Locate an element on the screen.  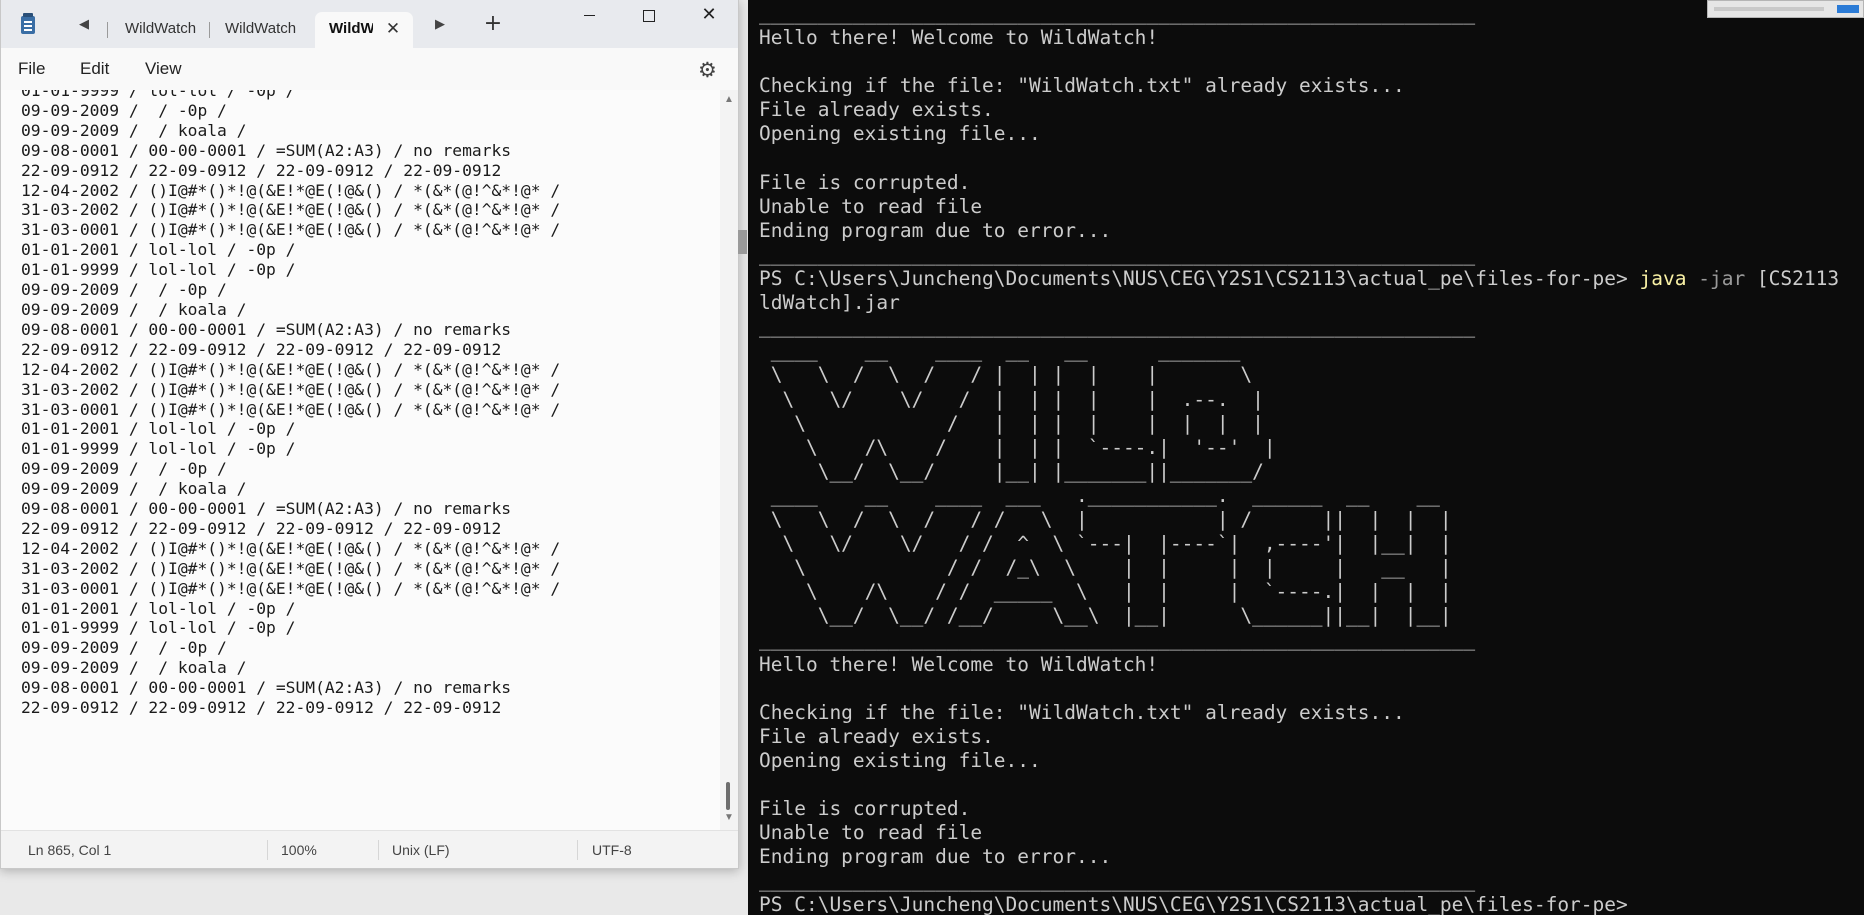
maximize-icon is located at coordinates (649, 15).